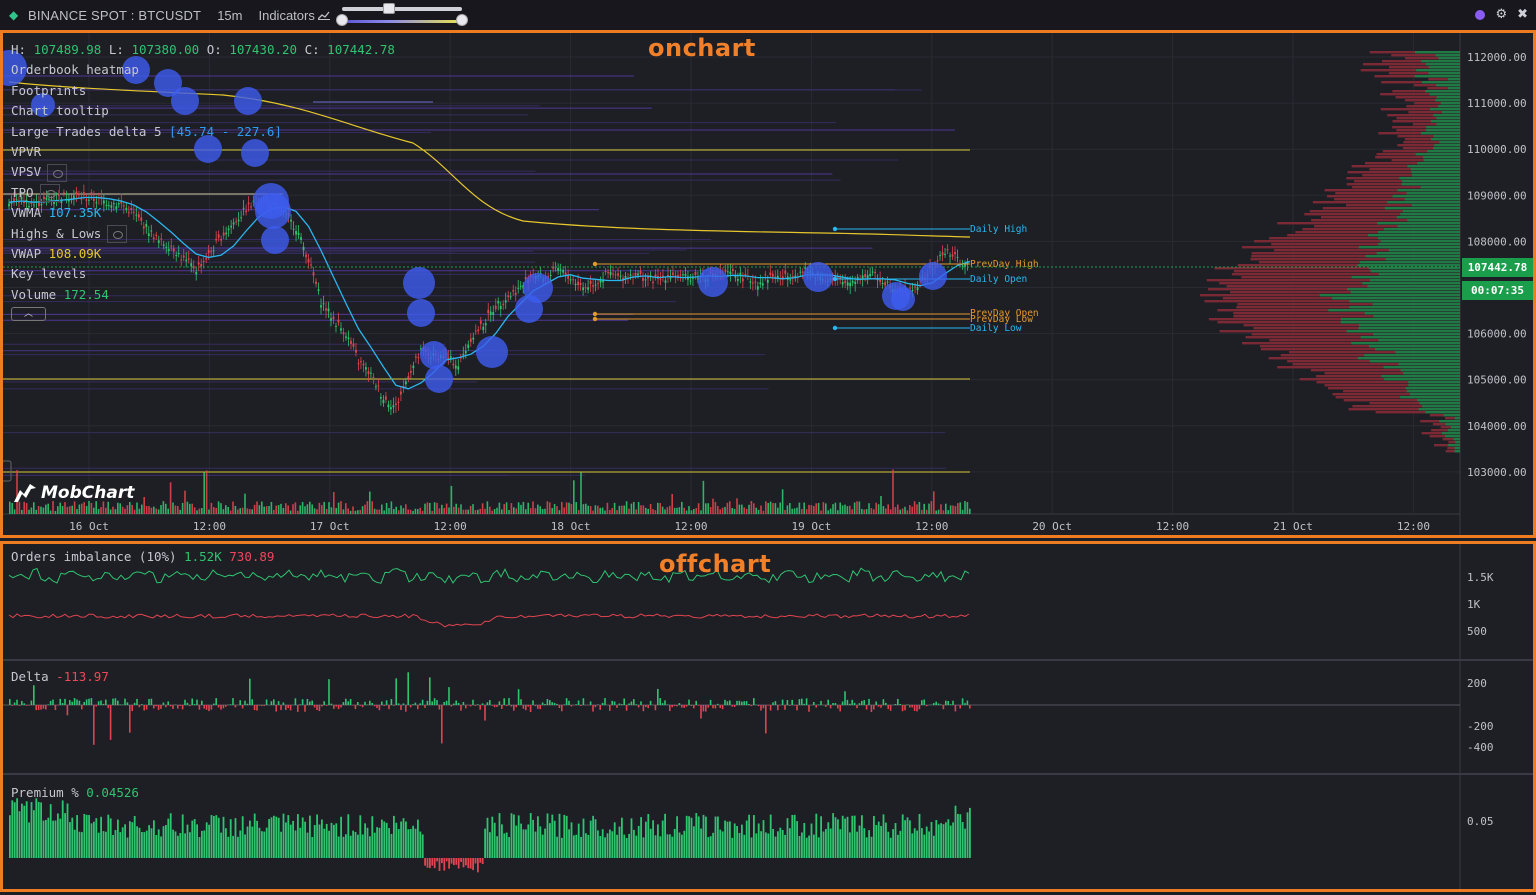  What do you see at coordinates (1522, 15) in the screenshot?
I see `close-icon: ✖` at bounding box center [1522, 15].